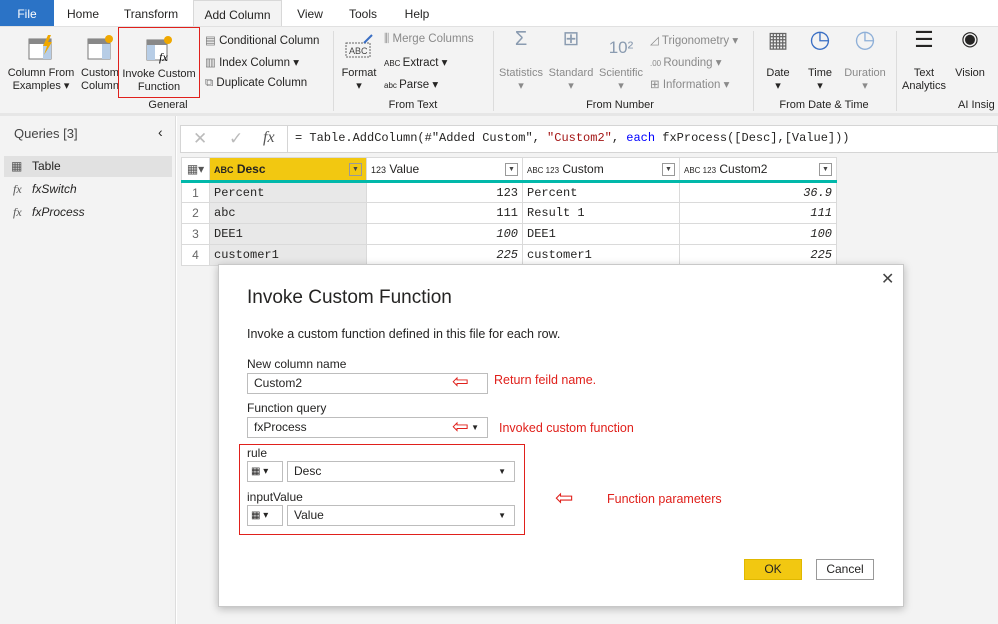 This screenshot has width=998, height=624. Describe the element at coordinates (444, 170) in the screenshot. I see `column-header-value: 123 Value ▼` at that location.